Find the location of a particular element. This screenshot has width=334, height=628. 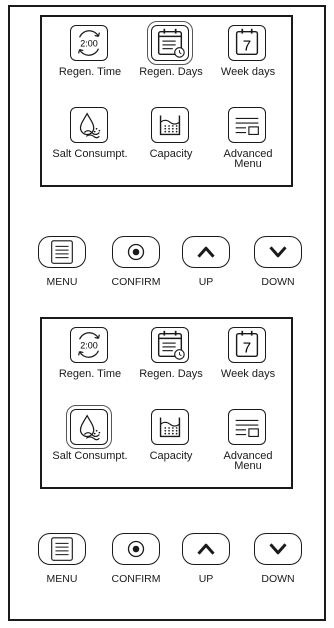

up-button-1: UP is located at coordinates (206, 262).